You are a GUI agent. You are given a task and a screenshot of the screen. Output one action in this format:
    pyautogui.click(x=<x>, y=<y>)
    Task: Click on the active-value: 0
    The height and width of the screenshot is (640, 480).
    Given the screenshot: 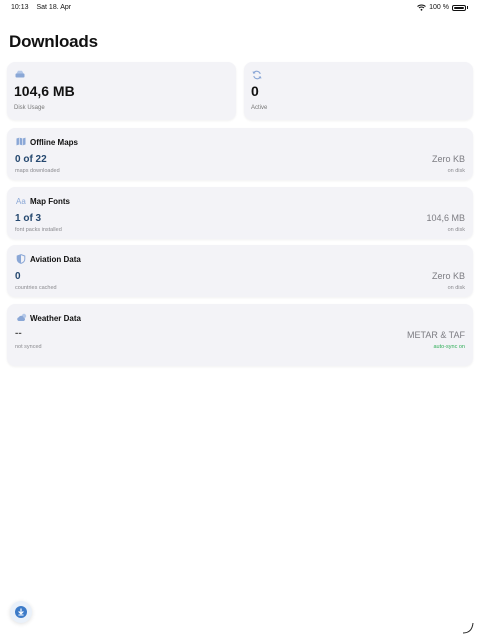 What is the action you would take?
    pyautogui.click(x=255, y=91)
    